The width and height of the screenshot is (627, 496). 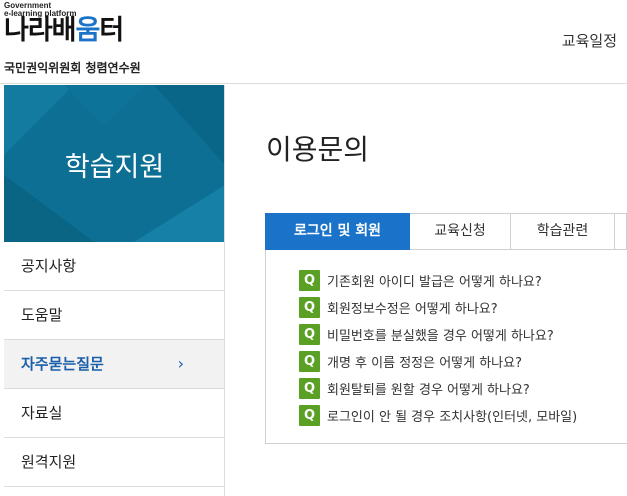 I want to click on logo-wordmark-part2: 움, so click(x=88, y=30).